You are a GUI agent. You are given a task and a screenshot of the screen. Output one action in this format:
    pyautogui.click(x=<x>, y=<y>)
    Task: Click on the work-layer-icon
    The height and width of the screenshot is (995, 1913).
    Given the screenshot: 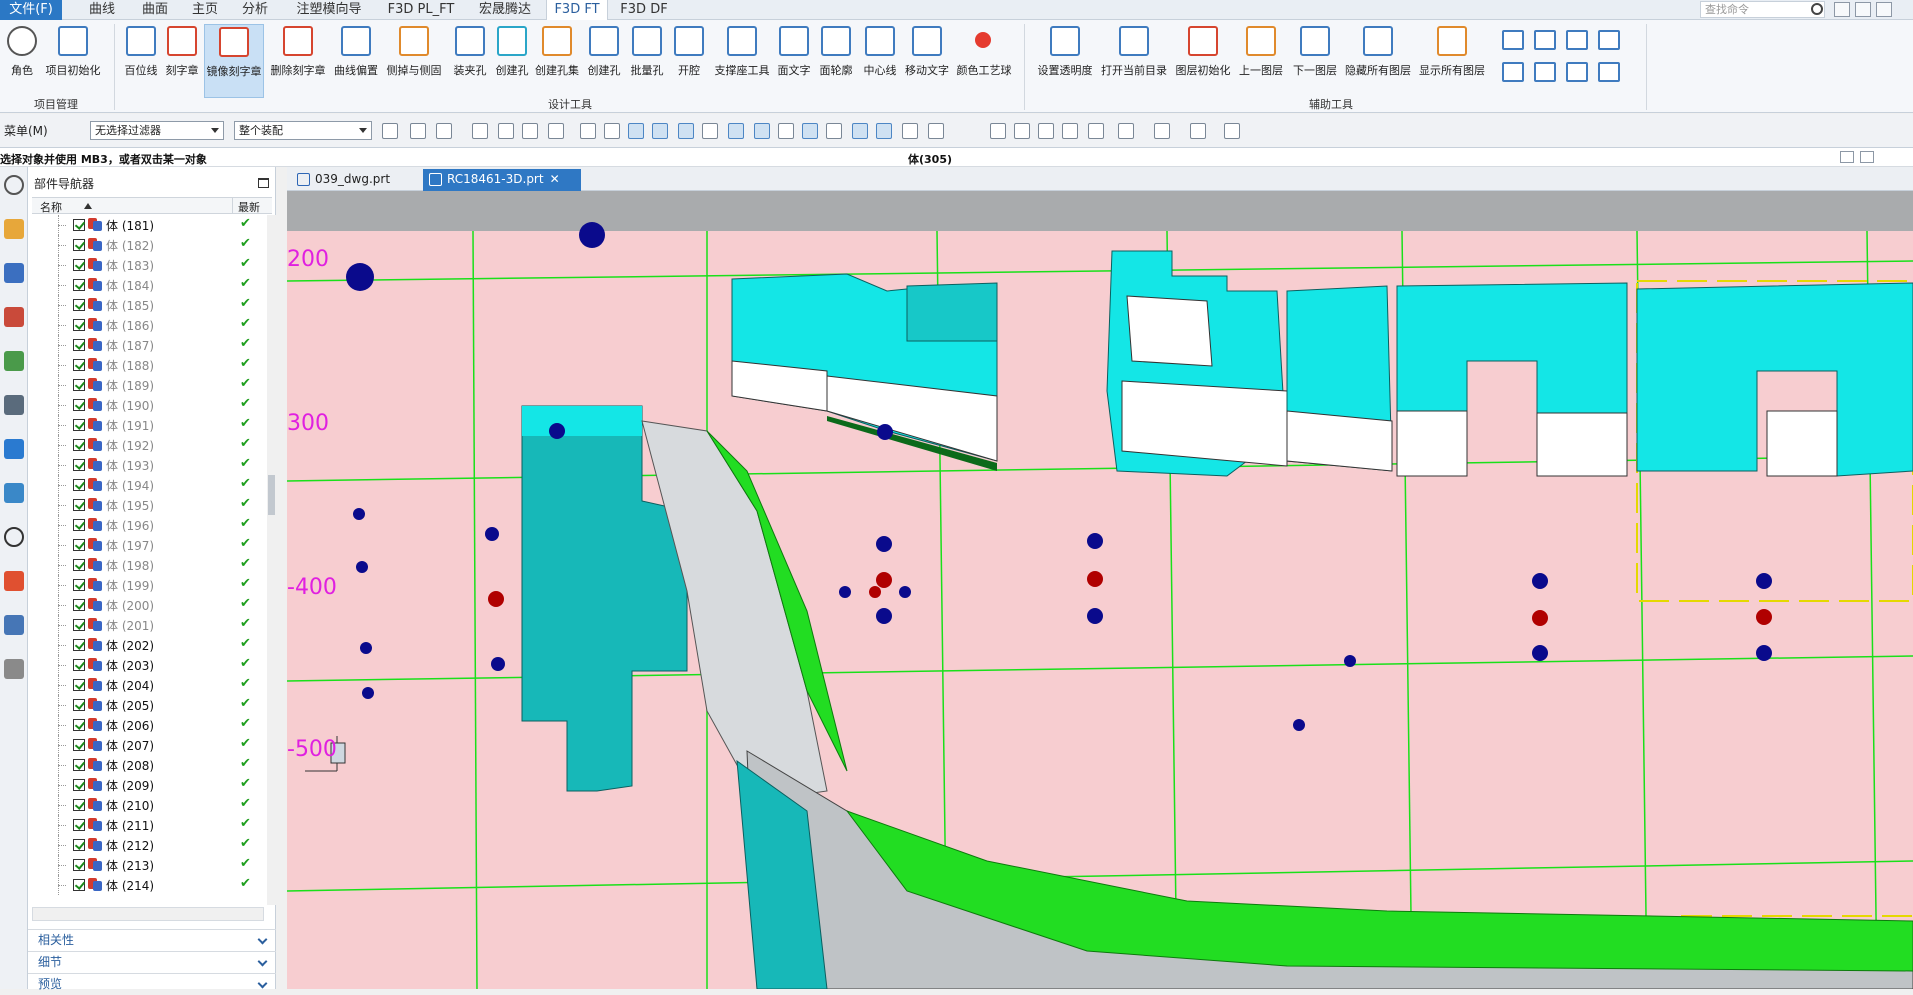 What is the action you would take?
    pyautogui.click(x=1232, y=131)
    